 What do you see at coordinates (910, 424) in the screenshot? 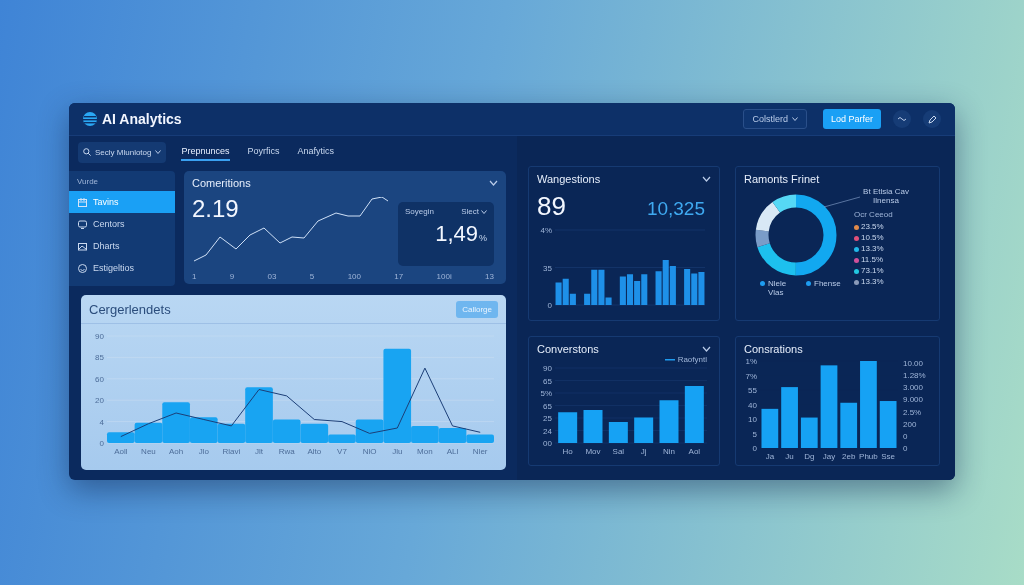
I see `axis-label: 200` at bounding box center [910, 424].